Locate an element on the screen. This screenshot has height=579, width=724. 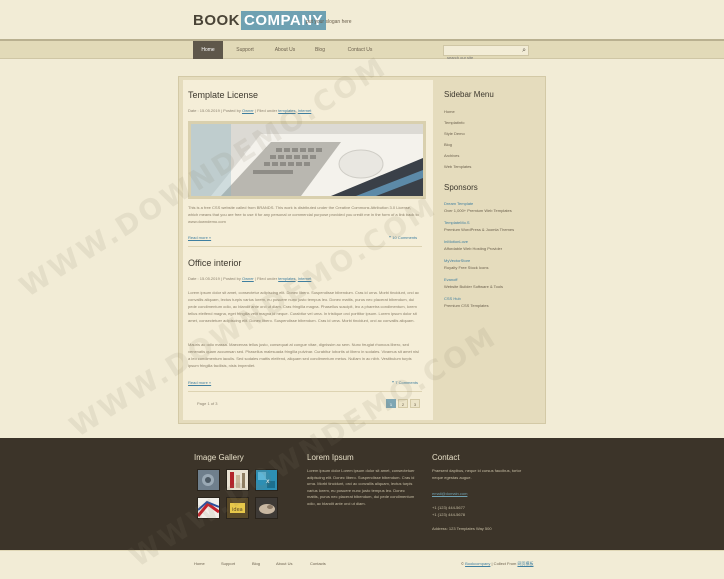
gallery-thumbnail: idea is located at coordinates (237, 508).